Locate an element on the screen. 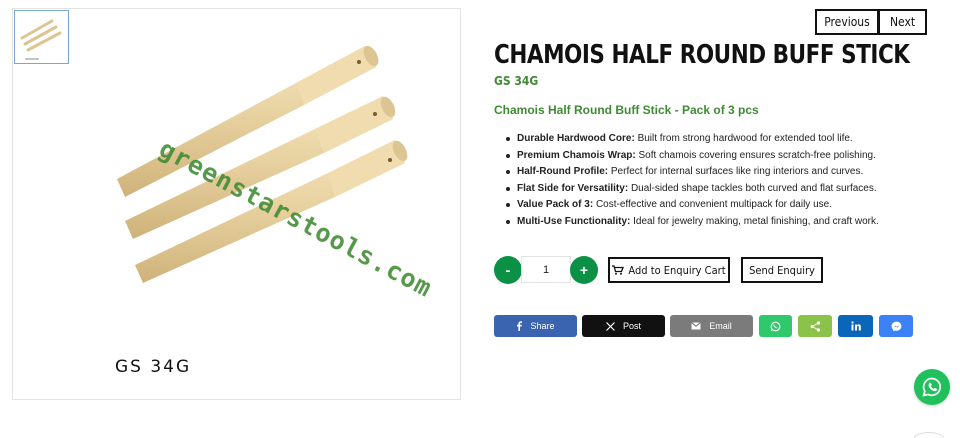 The image size is (960, 438). x-post-label: Post is located at coordinates (631, 326).